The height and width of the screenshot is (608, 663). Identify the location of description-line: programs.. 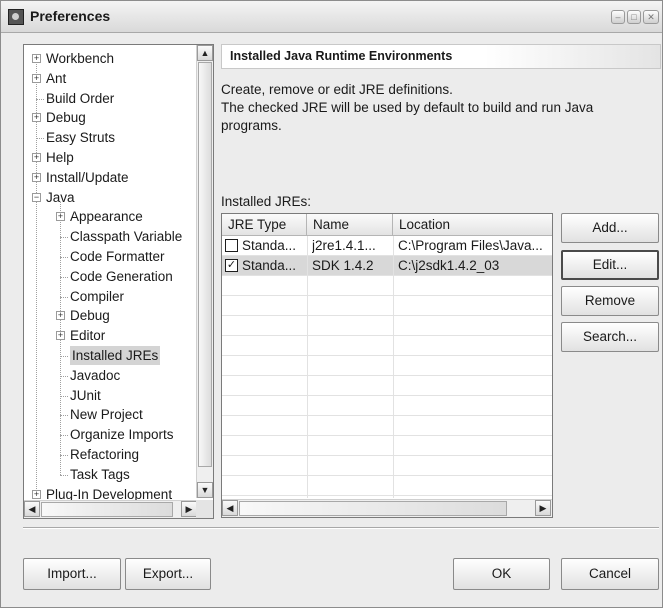
(251, 125).